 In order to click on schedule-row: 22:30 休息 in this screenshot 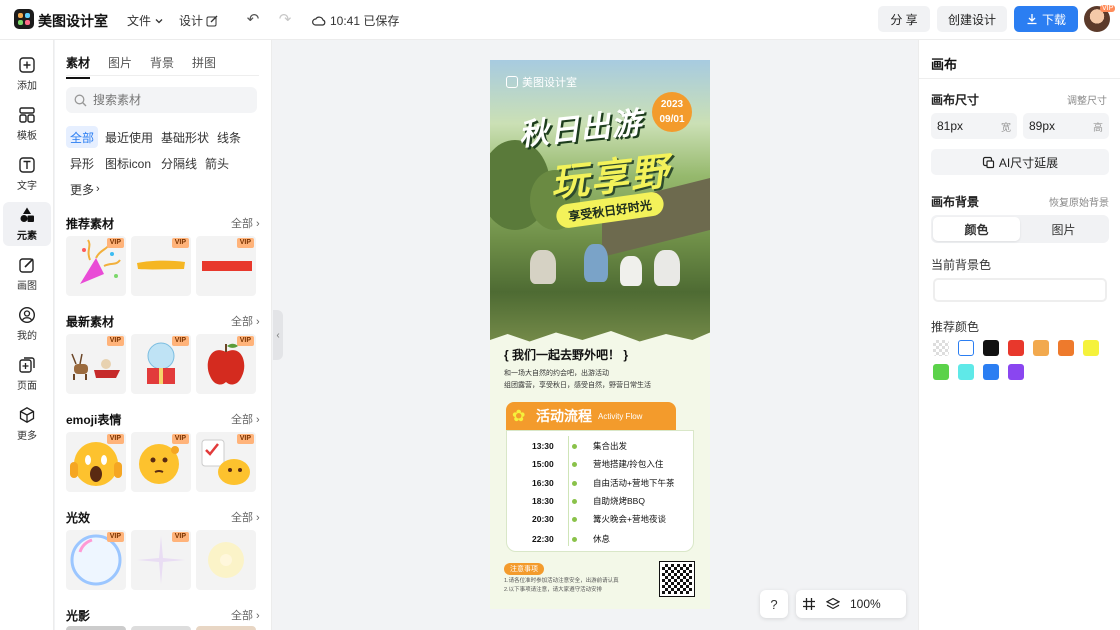, I will do `click(607, 539)`.